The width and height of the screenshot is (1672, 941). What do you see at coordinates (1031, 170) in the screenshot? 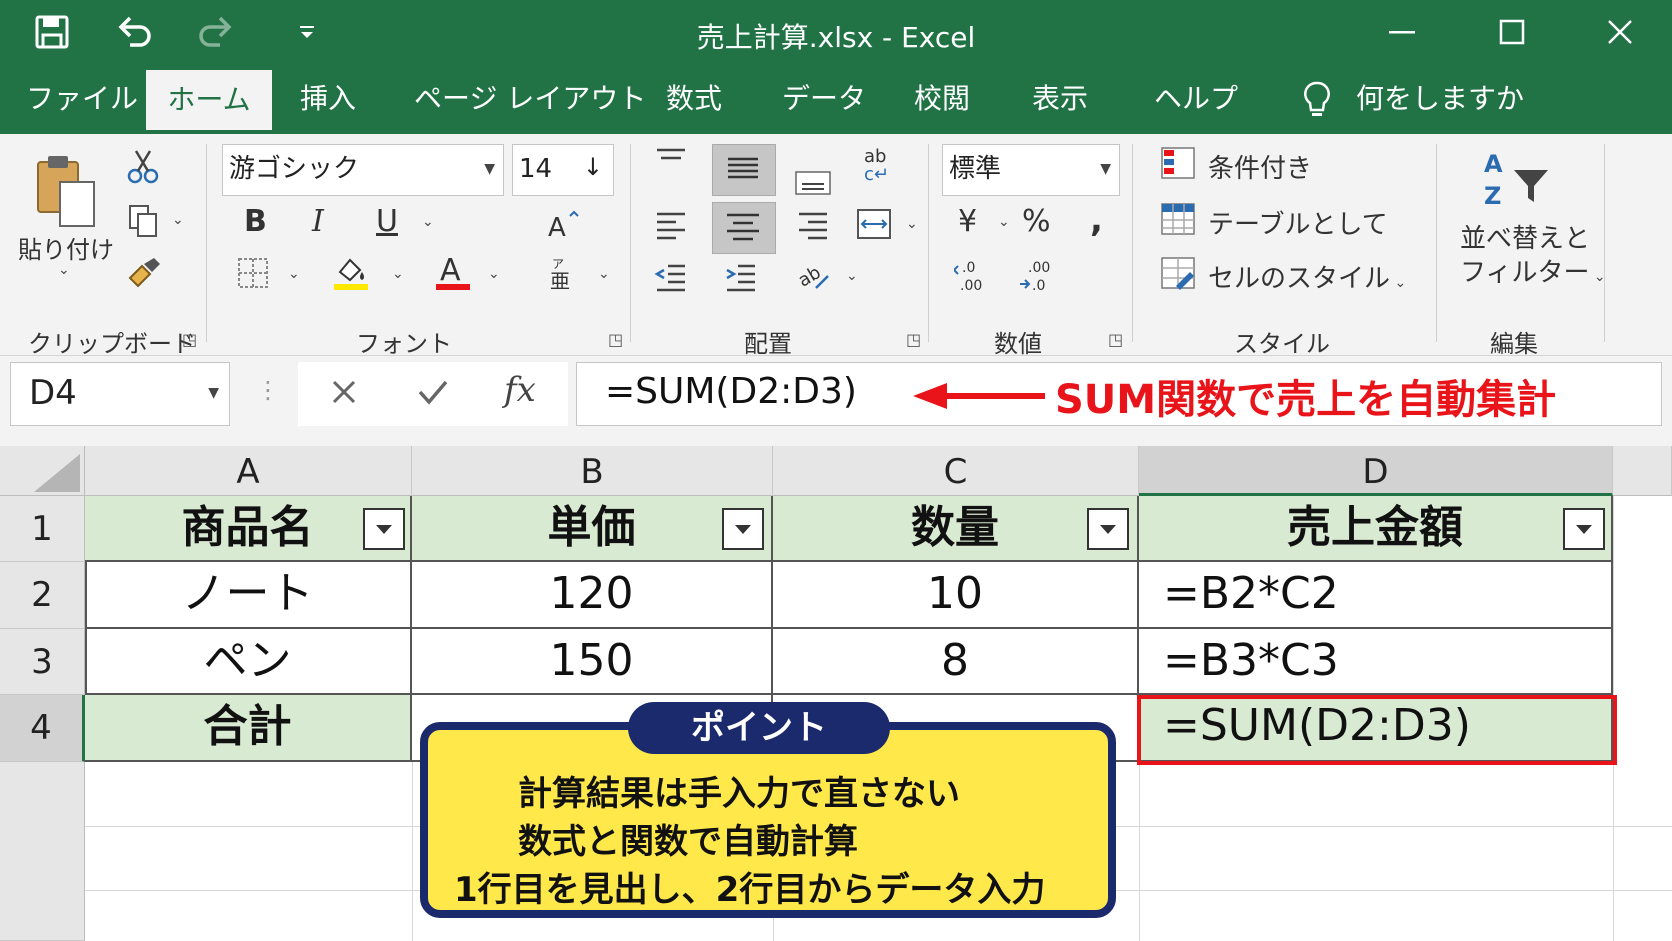
I see `number-format-dropdown: 標準 ▼` at bounding box center [1031, 170].